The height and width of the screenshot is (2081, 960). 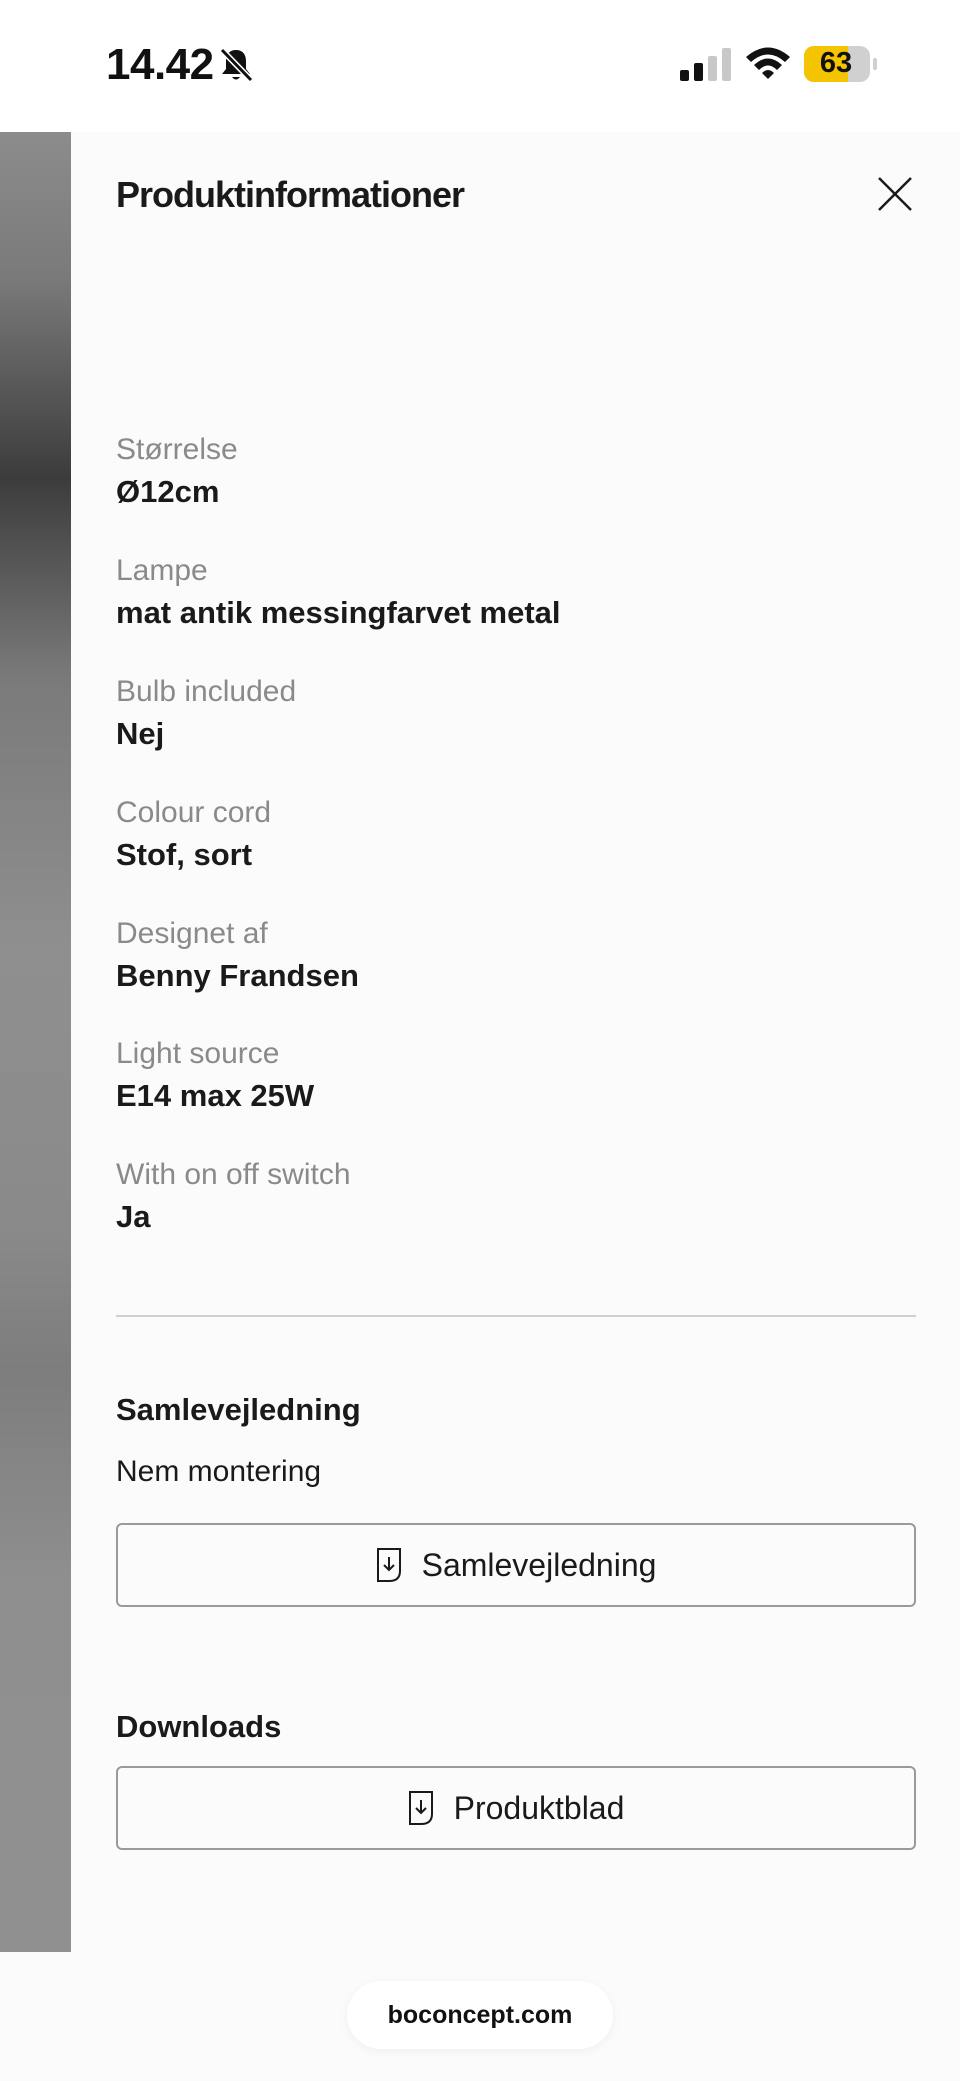 I want to click on spec-label: Light source, so click(x=198, y=1053).